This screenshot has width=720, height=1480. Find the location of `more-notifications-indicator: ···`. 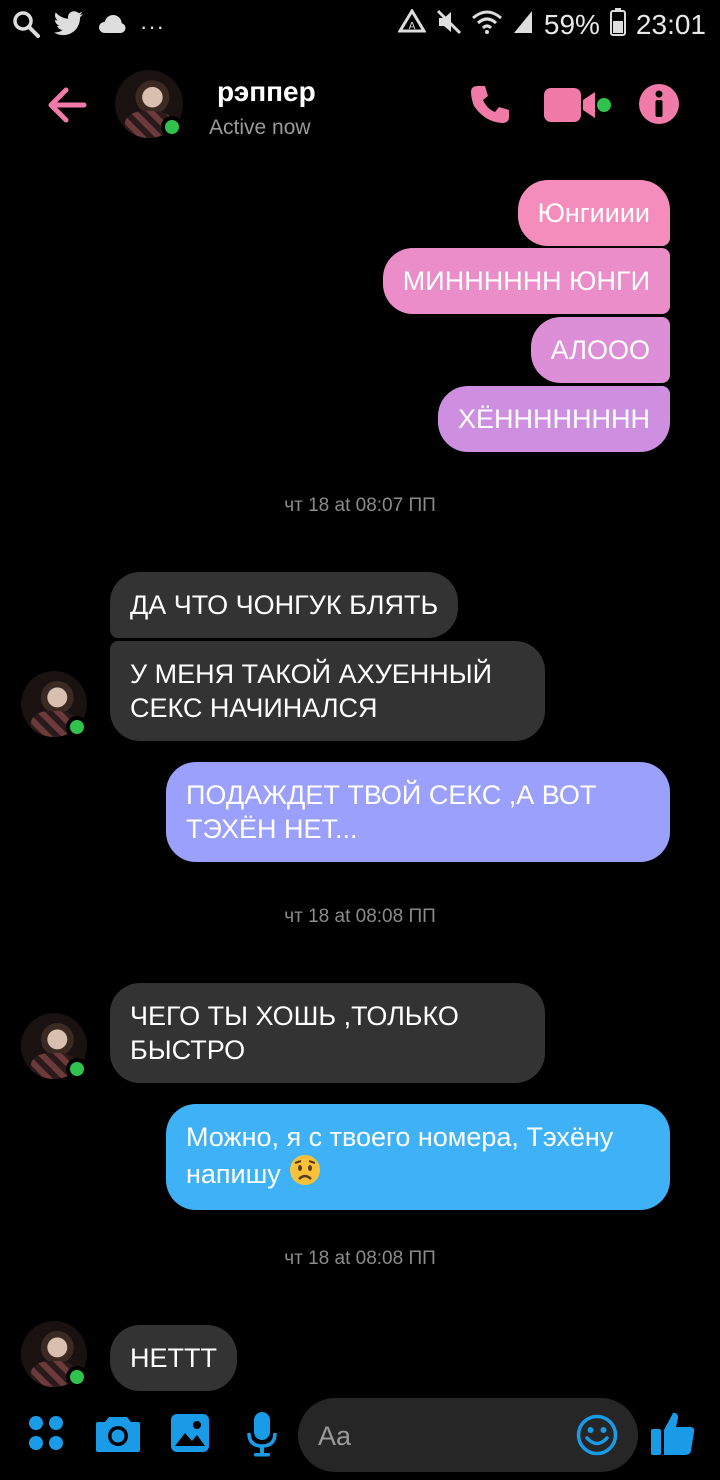

more-notifications-indicator: ··· is located at coordinates (152, 26).